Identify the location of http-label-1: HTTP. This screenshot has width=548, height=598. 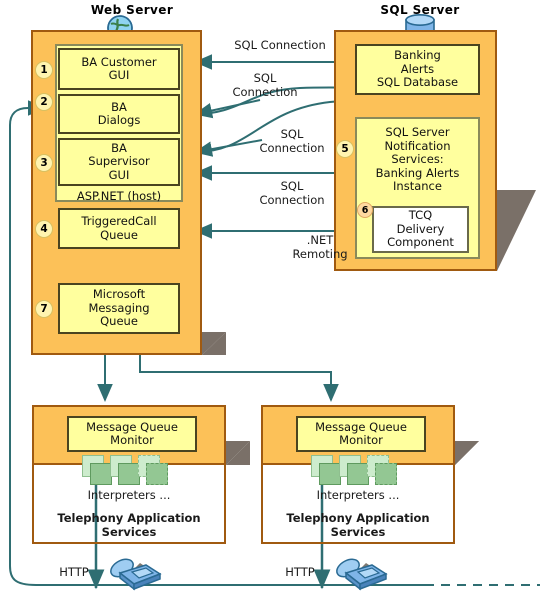
(74, 572).